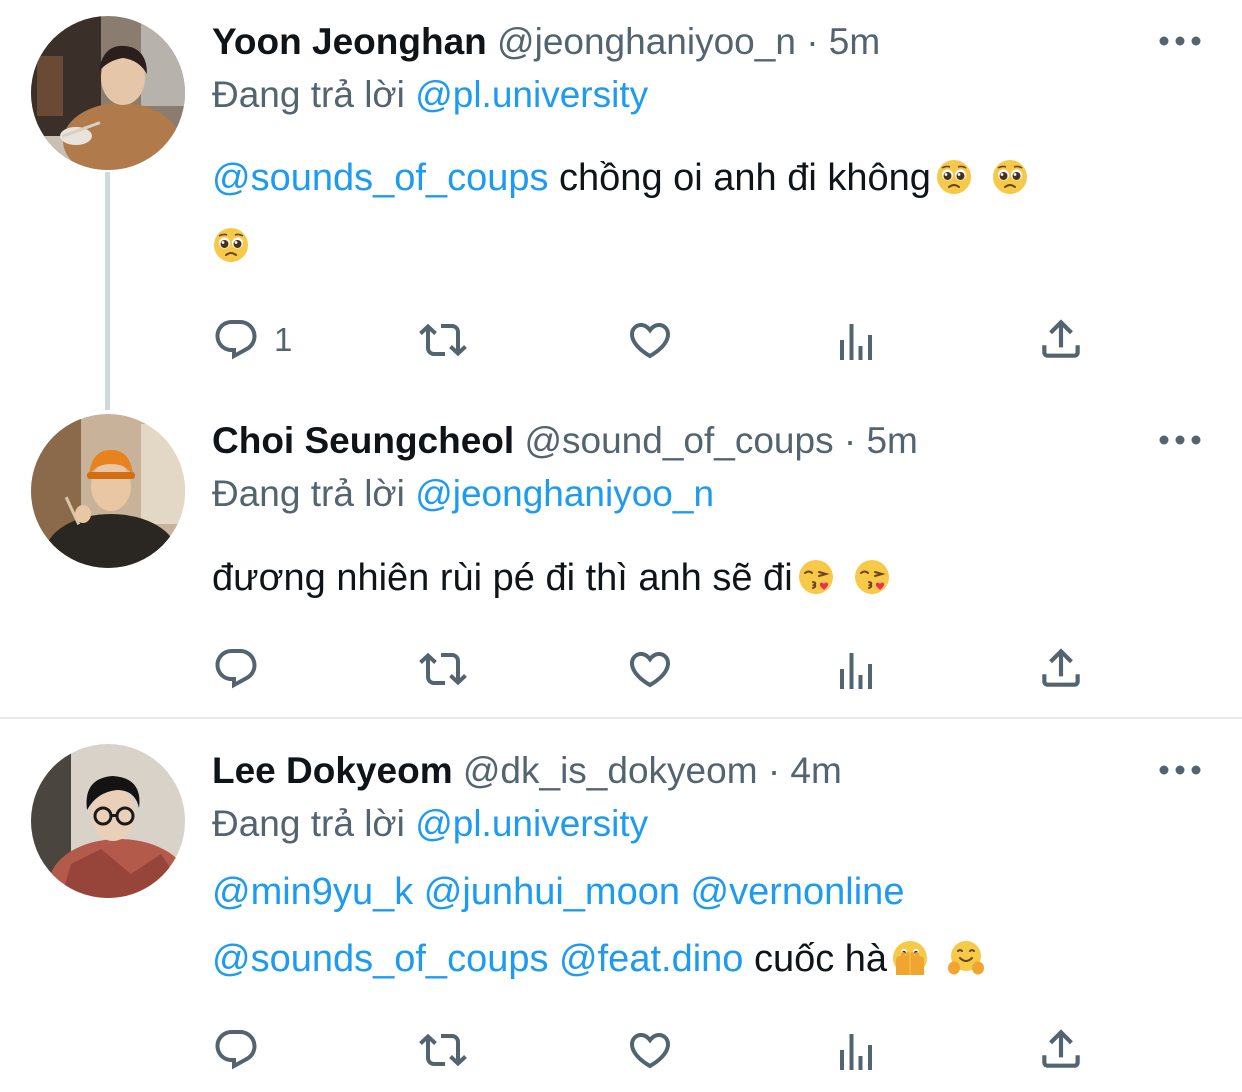 This screenshot has height=1092, width=1242. I want to click on tweet-text: @min9yu_k @junhui_moon @vernonline, so click(558, 892).